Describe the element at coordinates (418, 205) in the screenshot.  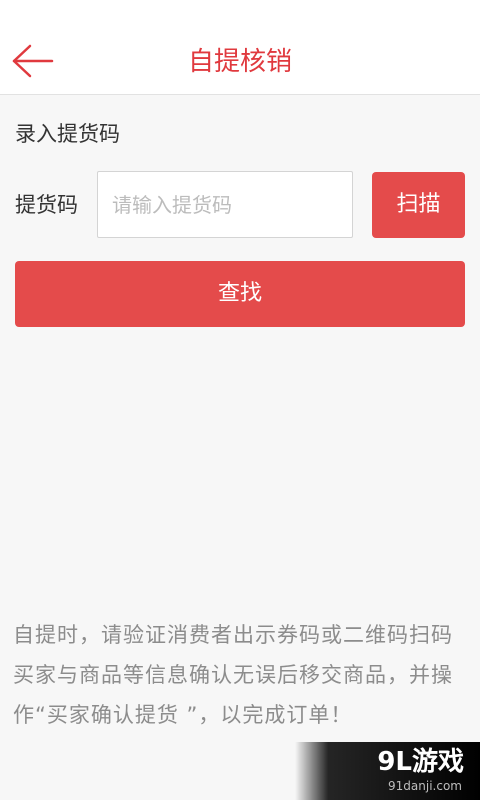
I see `scan-button: 扫描` at that location.